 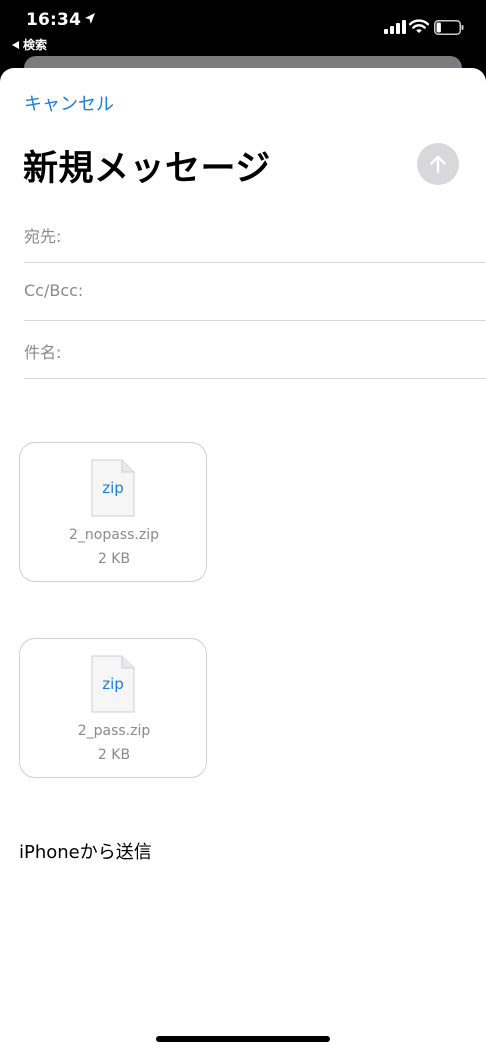 What do you see at coordinates (69, 103) in the screenshot?
I see `cancel-button: キャンセル` at bounding box center [69, 103].